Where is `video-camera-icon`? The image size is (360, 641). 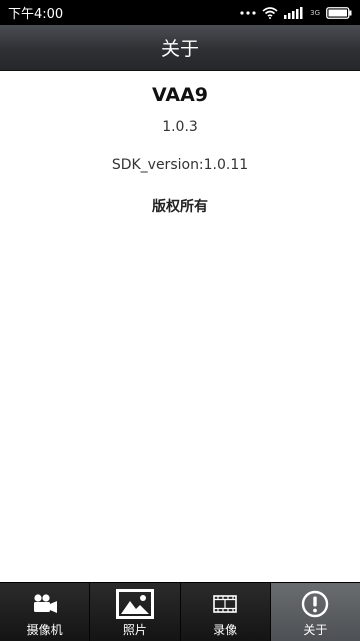 video-camera-icon is located at coordinates (45, 604).